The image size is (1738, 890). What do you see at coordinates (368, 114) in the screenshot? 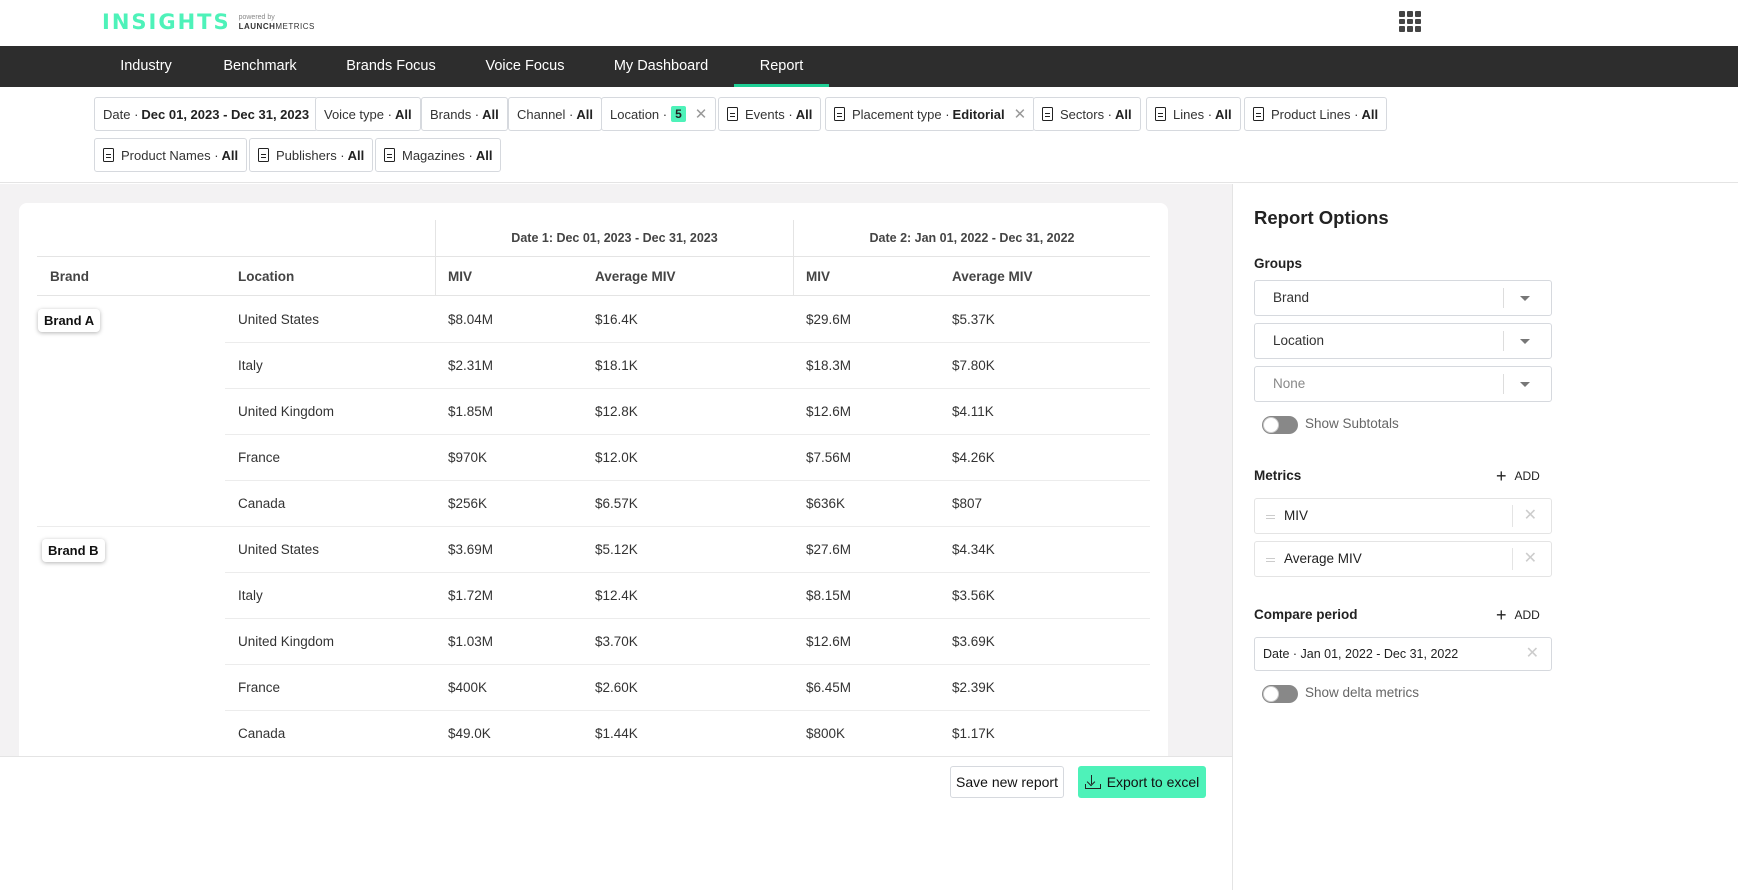
I see `filter-chip-voice-type: Voice type · All` at bounding box center [368, 114].